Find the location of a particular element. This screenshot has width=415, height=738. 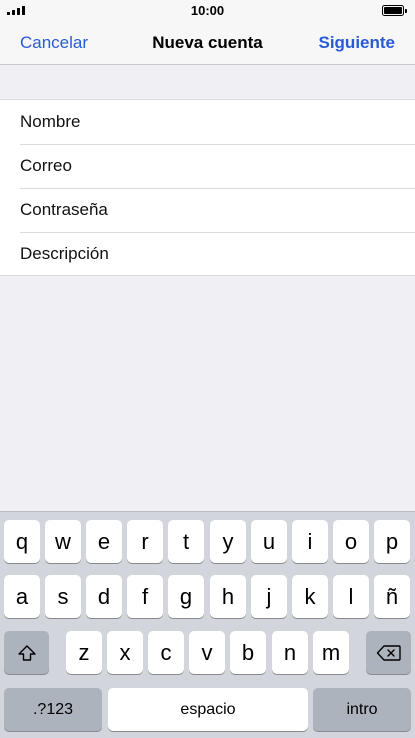

shift-icon is located at coordinates (26, 652).